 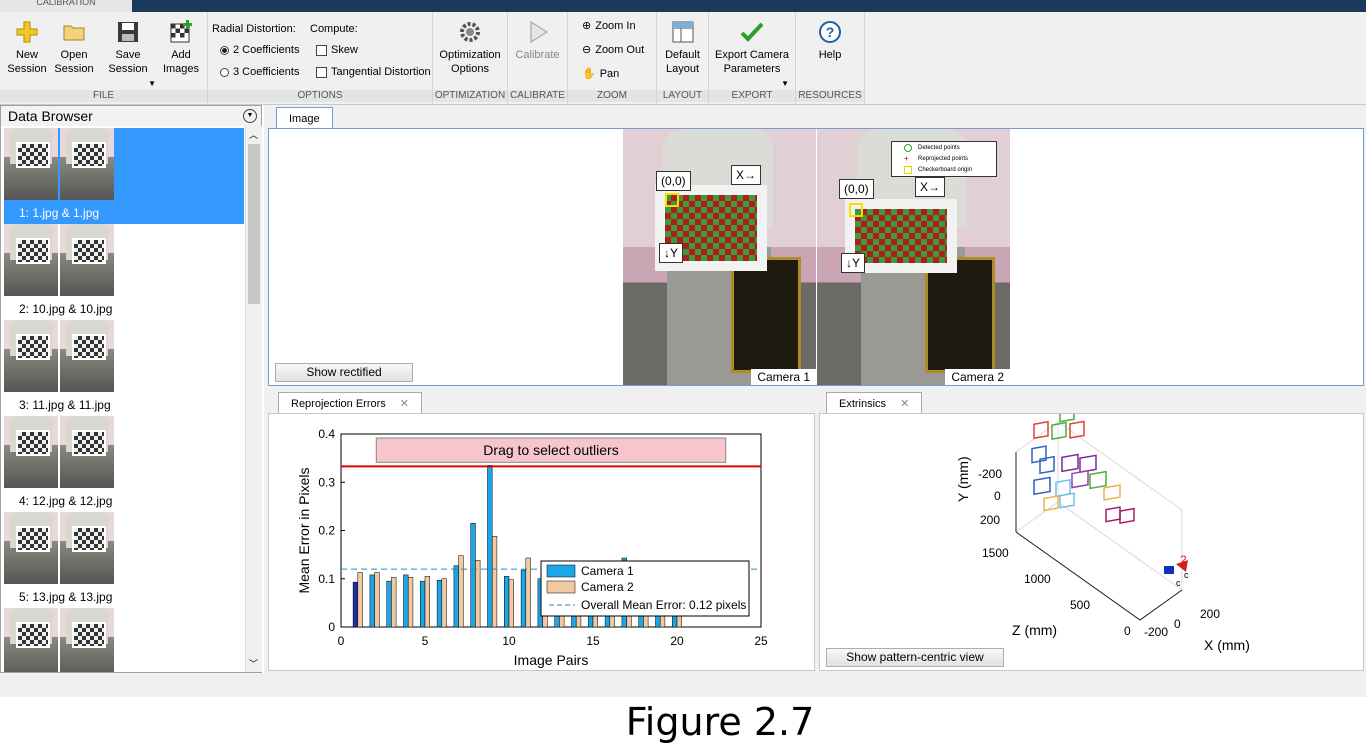 What do you see at coordinates (960, 315) in the screenshot?
I see `cabinet` at bounding box center [960, 315].